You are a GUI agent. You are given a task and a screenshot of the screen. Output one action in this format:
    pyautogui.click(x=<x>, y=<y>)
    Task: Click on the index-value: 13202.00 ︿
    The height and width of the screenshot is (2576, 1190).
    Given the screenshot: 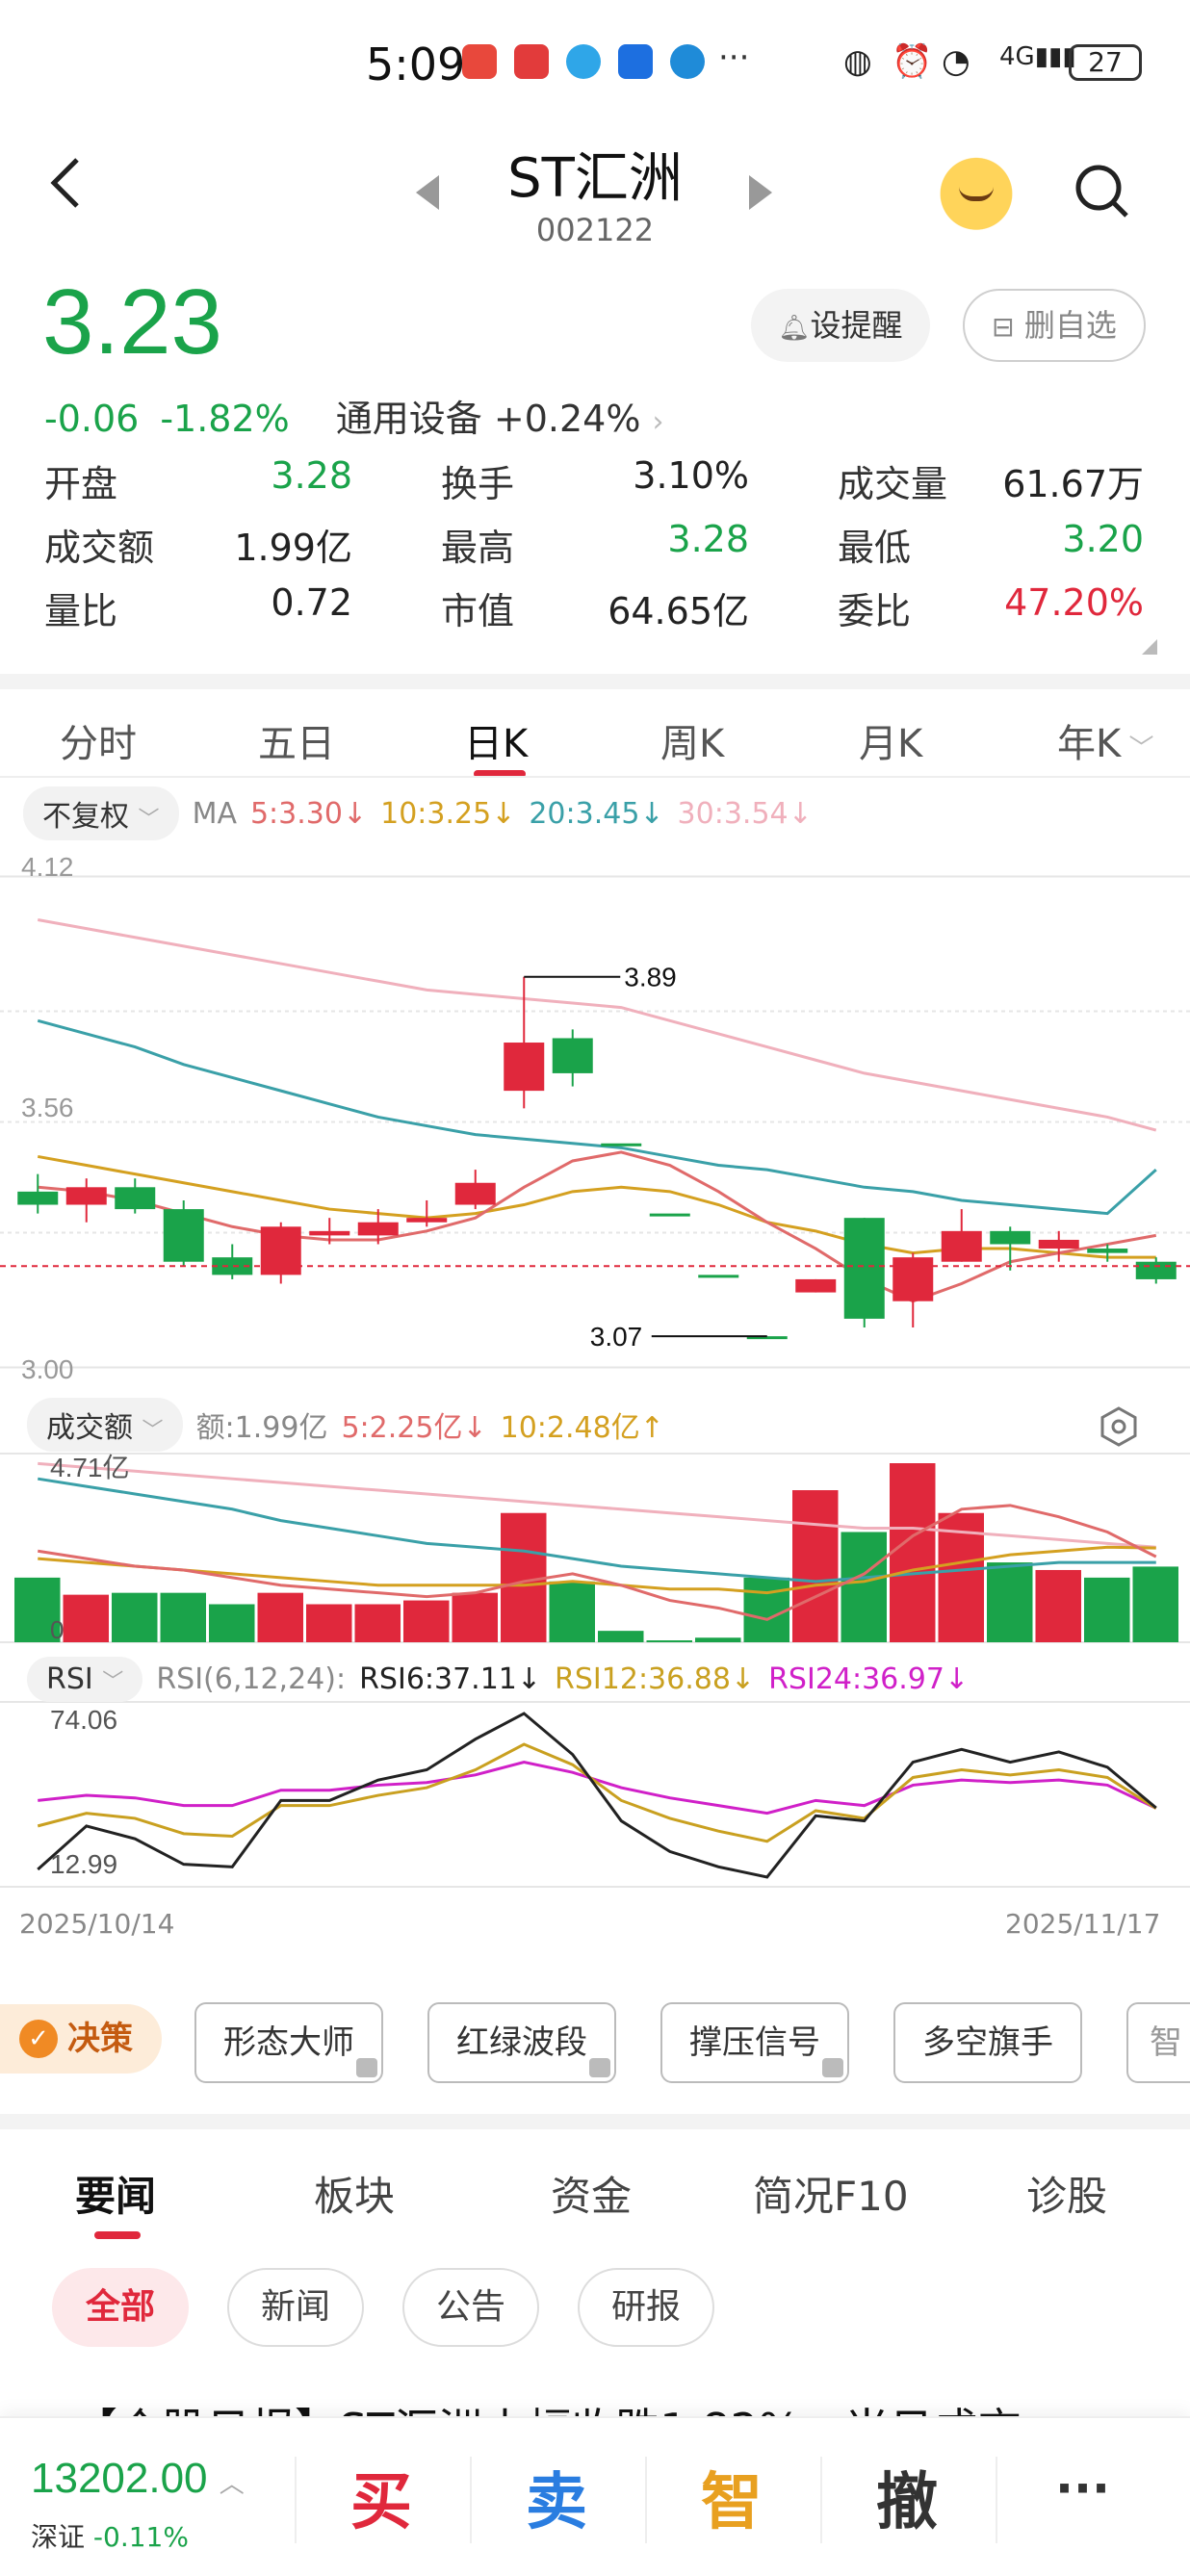 What is the action you would take?
    pyautogui.click(x=138, y=2479)
    